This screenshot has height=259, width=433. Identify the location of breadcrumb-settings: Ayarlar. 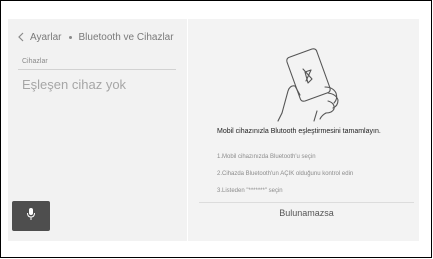
(46, 37).